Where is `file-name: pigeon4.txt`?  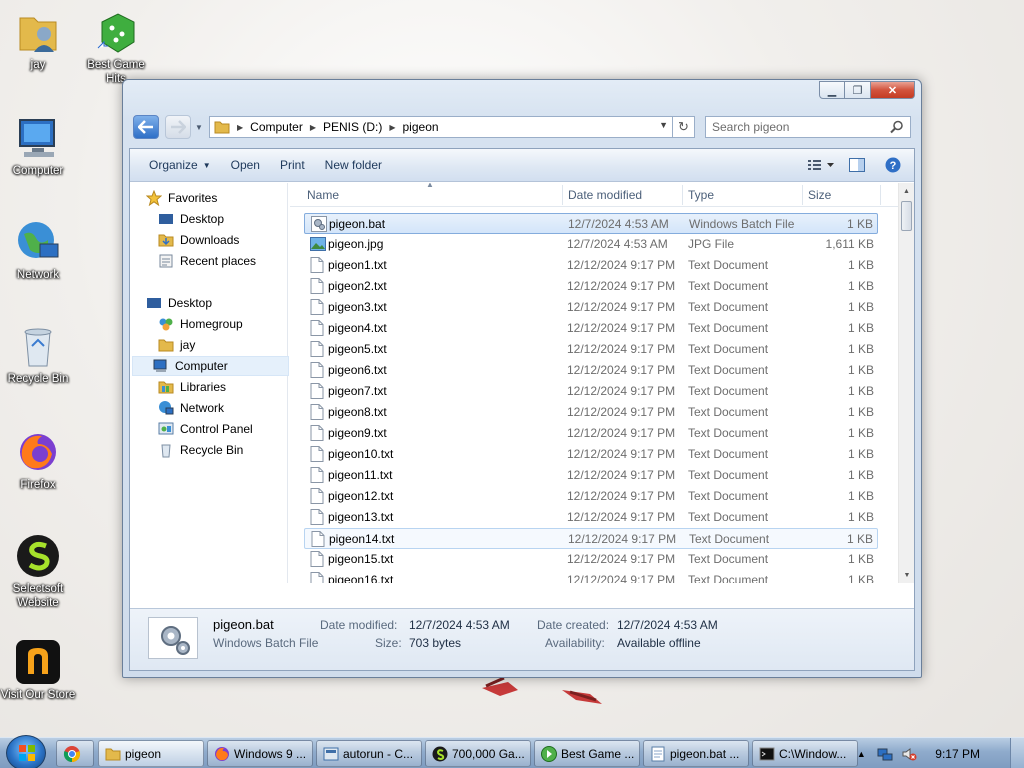
file-name: pigeon4.txt is located at coordinates (357, 328).